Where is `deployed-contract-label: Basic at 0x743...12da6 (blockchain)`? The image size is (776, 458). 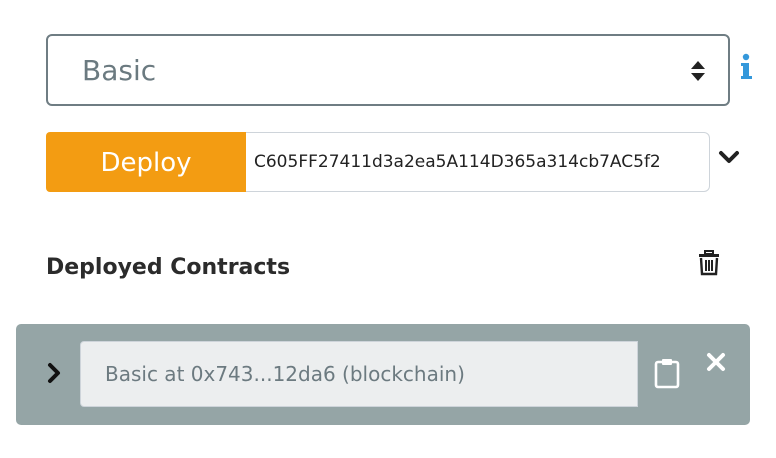 deployed-contract-label: Basic at 0x743...12da6 (blockchain) is located at coordinates (359, 374).